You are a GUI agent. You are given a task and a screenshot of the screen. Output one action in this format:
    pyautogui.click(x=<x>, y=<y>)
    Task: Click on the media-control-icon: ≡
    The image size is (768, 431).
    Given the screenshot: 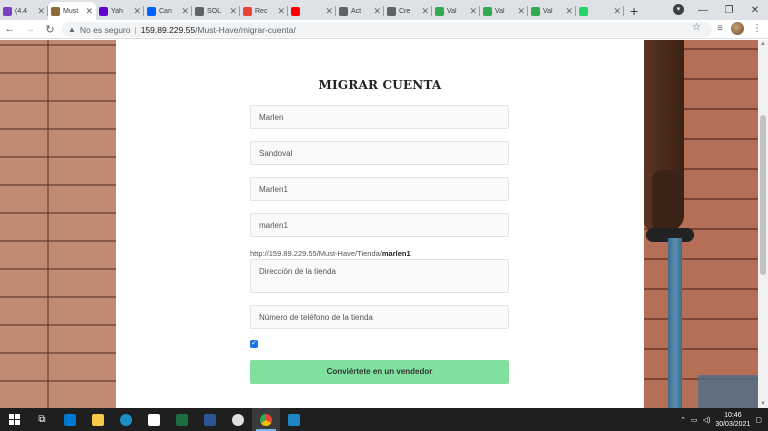 What is the action you would take?
    pyautogui.click(x=720, y=28)
    